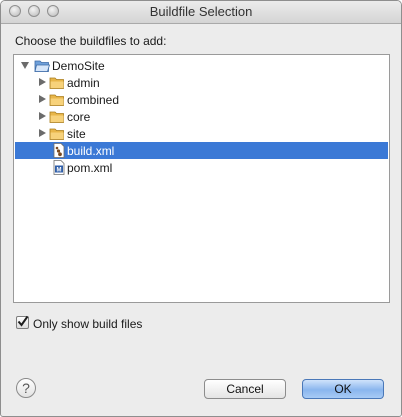 This screenshot has height=417, width=402. What do you see at coordinates (245, 389) in the screenshot?
I see `cancel-button: Cancel` at bounding box center [245, 389].